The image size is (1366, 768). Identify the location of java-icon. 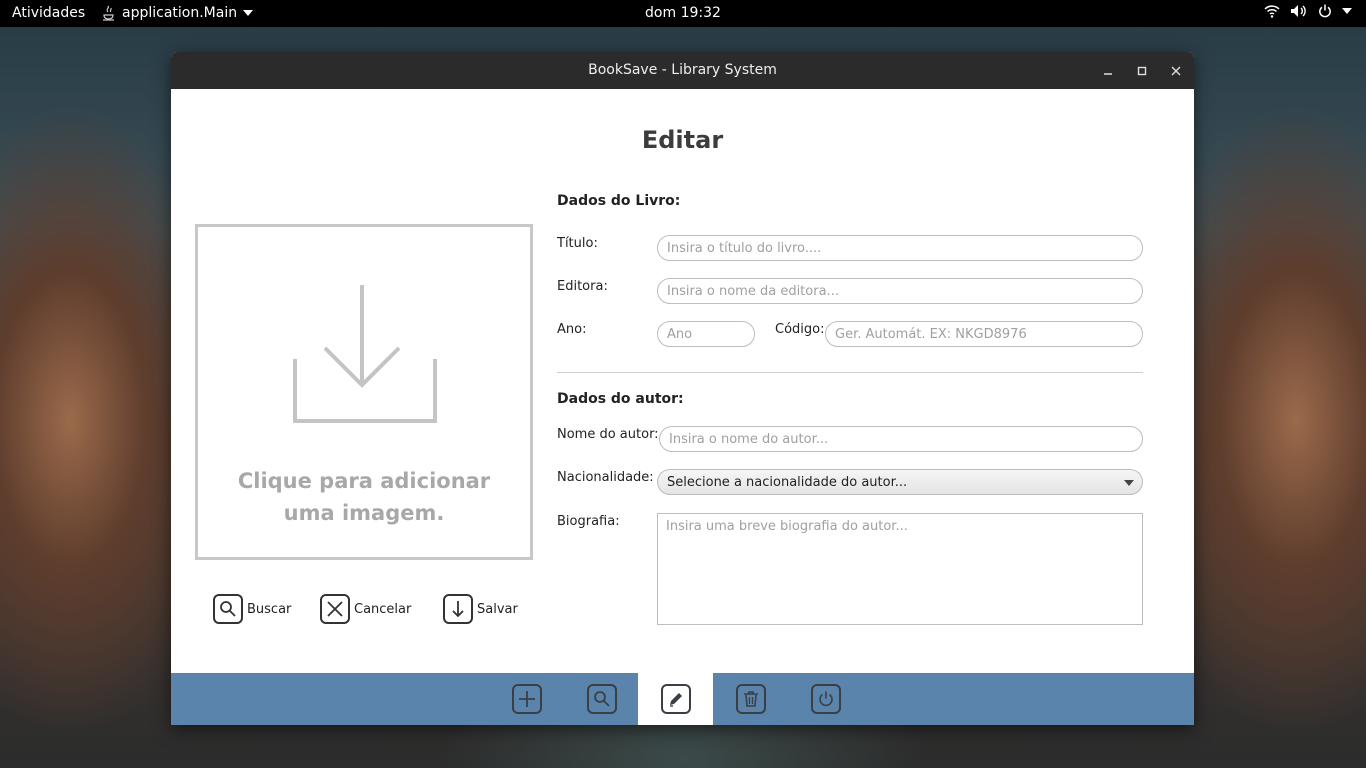
(108, 13).